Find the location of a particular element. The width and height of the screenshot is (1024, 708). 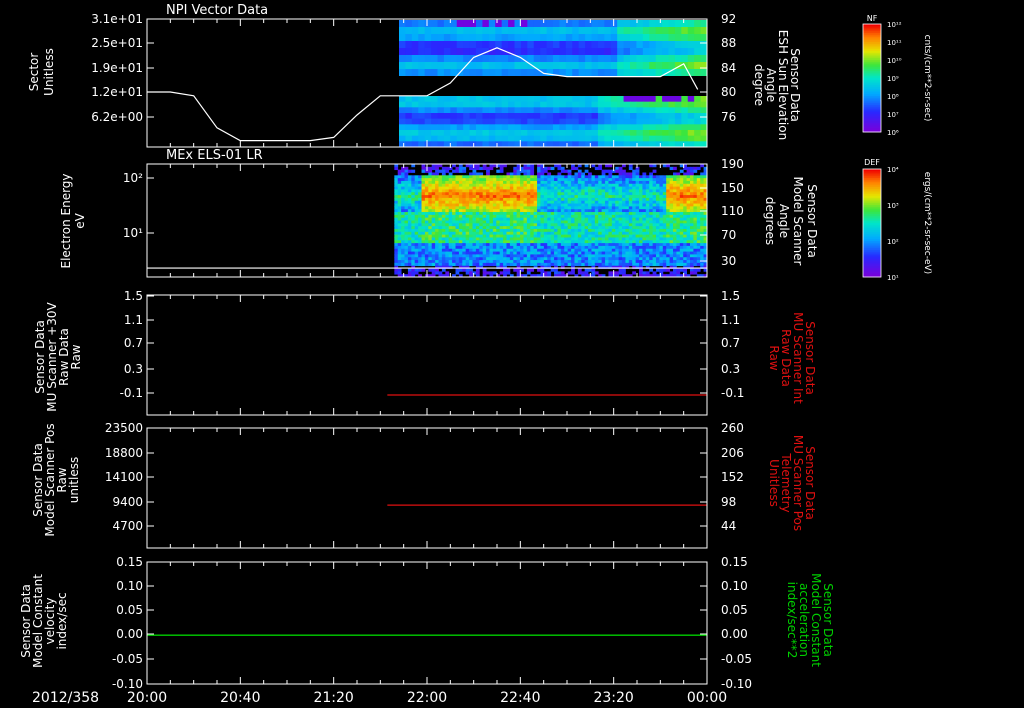

y-tick-label: -0.05 is located at coordinates (127, 659).